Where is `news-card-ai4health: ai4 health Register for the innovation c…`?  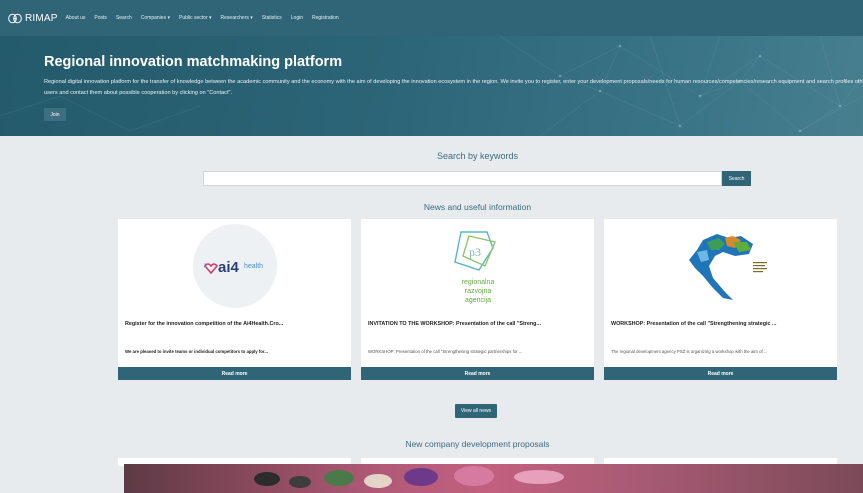 news-card-ai4health: ai4 health Register for the innovation c… is located at coordinates (234, 299).